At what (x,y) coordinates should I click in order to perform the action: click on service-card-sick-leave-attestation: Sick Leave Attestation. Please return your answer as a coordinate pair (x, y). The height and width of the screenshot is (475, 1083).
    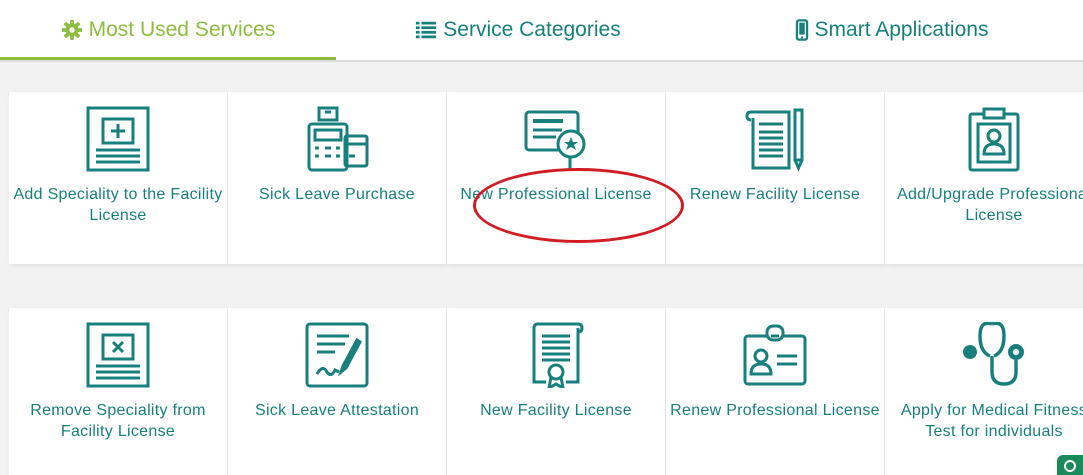
    Looking at the image, I should click on (337, 391).